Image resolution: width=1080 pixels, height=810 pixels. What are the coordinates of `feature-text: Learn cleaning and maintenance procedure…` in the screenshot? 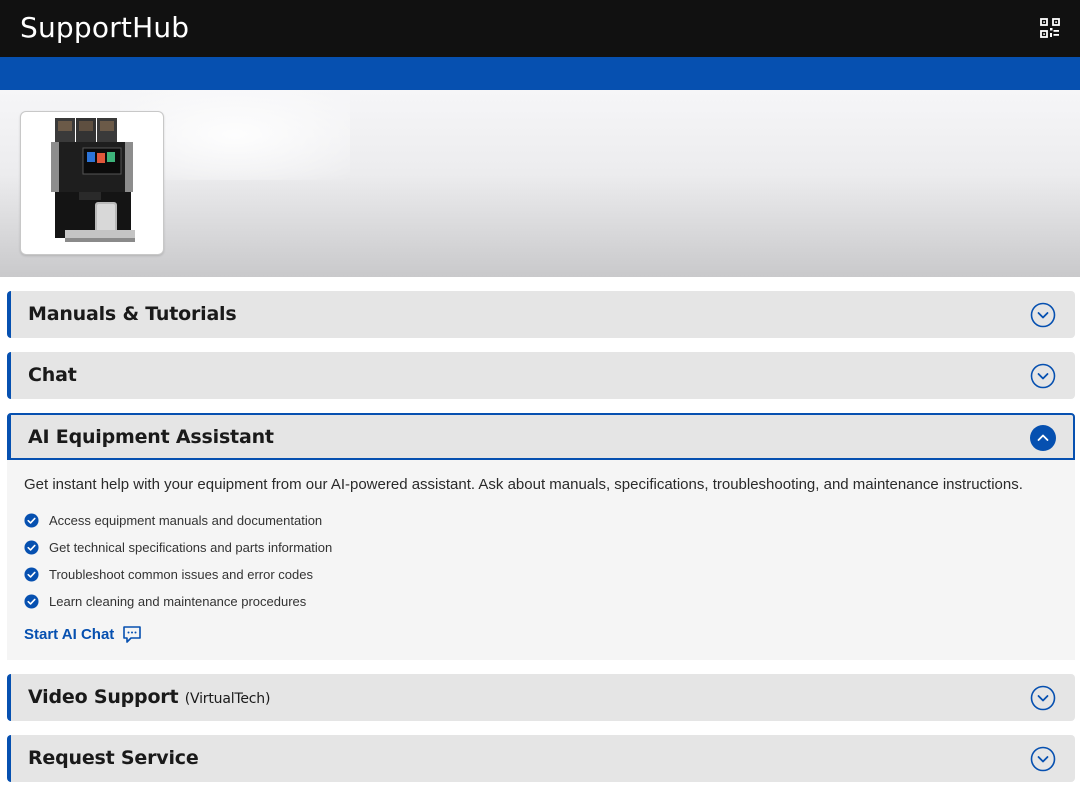 It's located at (178, 601).